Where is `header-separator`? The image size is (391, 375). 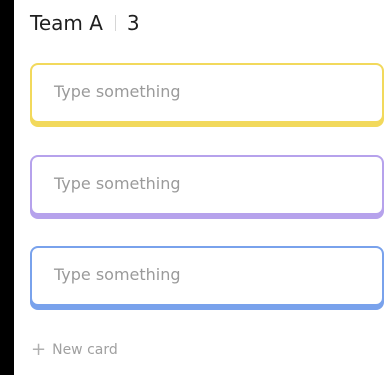 header-separator is located at coordinates (115, 23).